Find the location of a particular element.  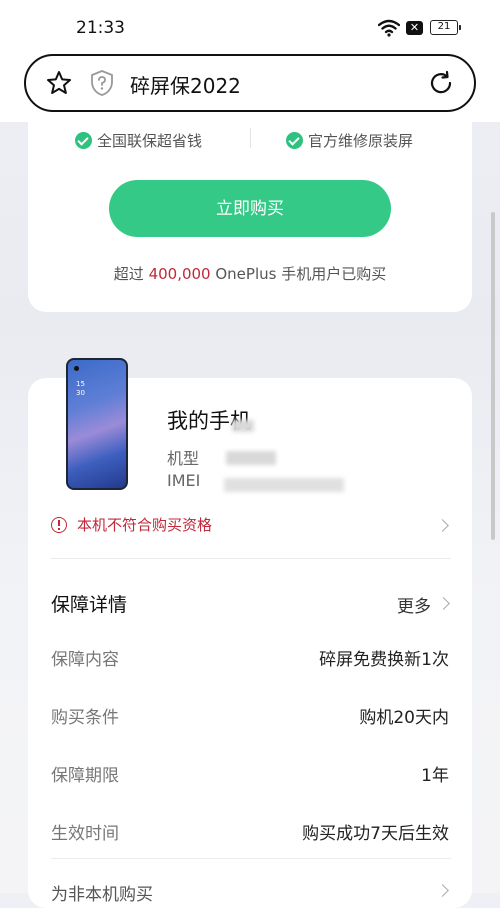

users-prefix: 超过 is located at coordinates (131, 274).